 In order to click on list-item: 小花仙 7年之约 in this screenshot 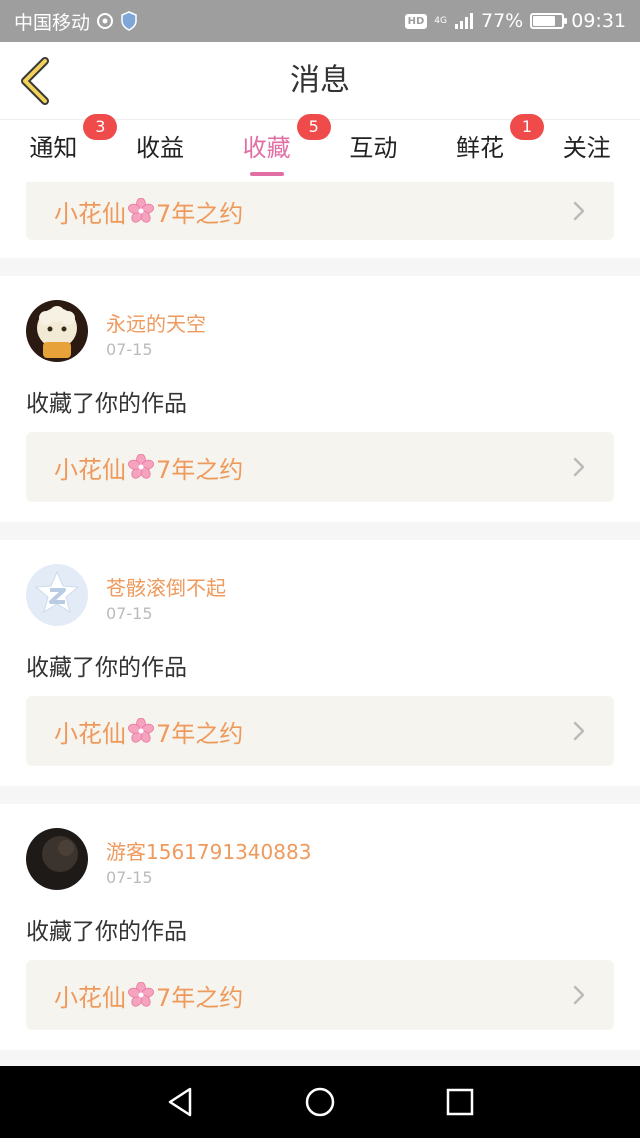, I will do `click(320, 220)`.